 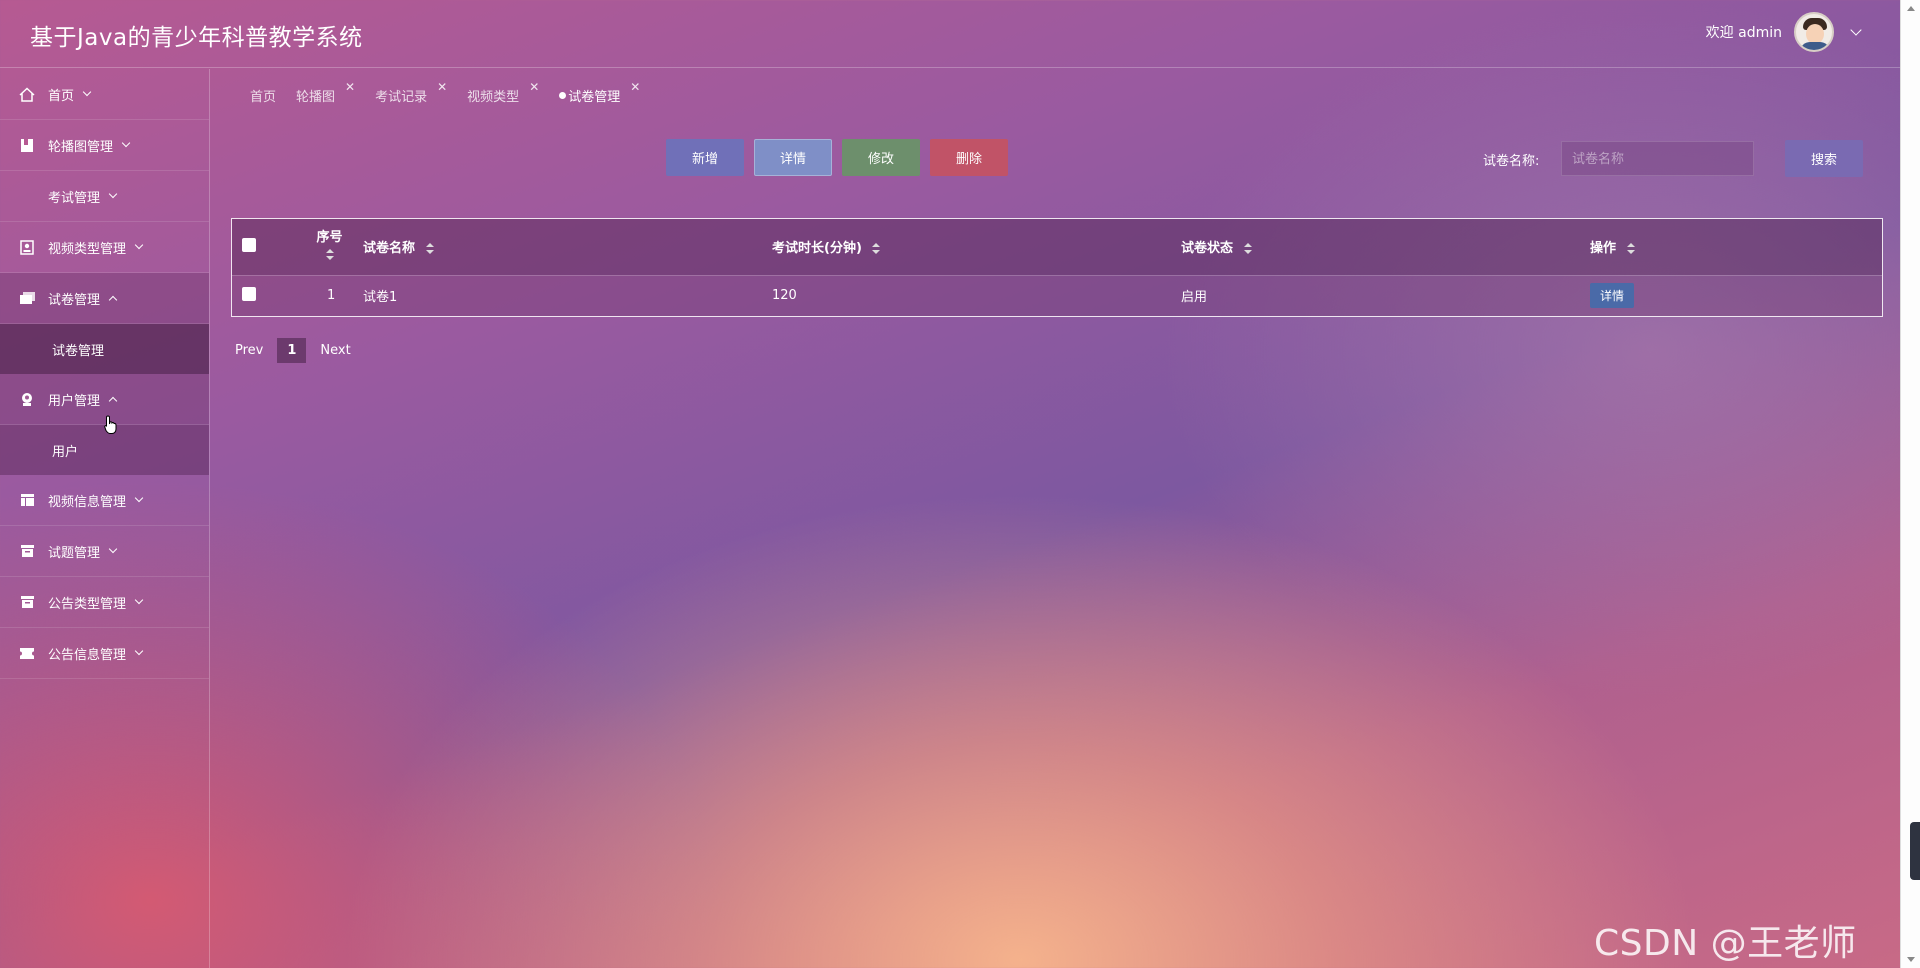 What do you see at coordinates (87, 655) in the screenshot?
I see `sidebar-item-label: 公告信息管理` at bounding box center [87, 655].